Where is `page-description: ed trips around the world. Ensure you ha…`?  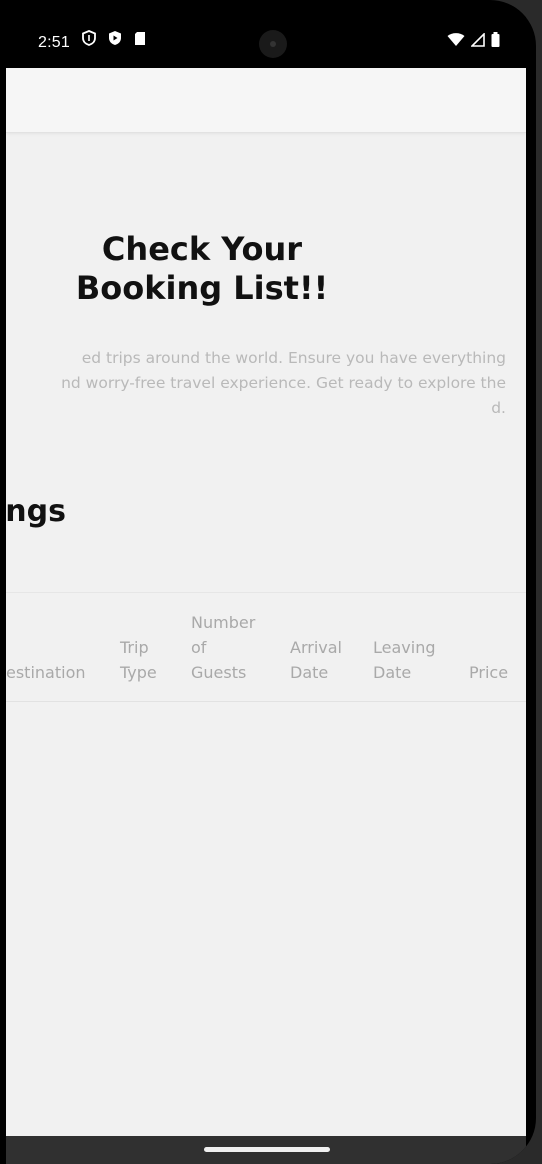 page-description: ed trips around the world. Ensure you ha… is located at coordinates (256, 383).